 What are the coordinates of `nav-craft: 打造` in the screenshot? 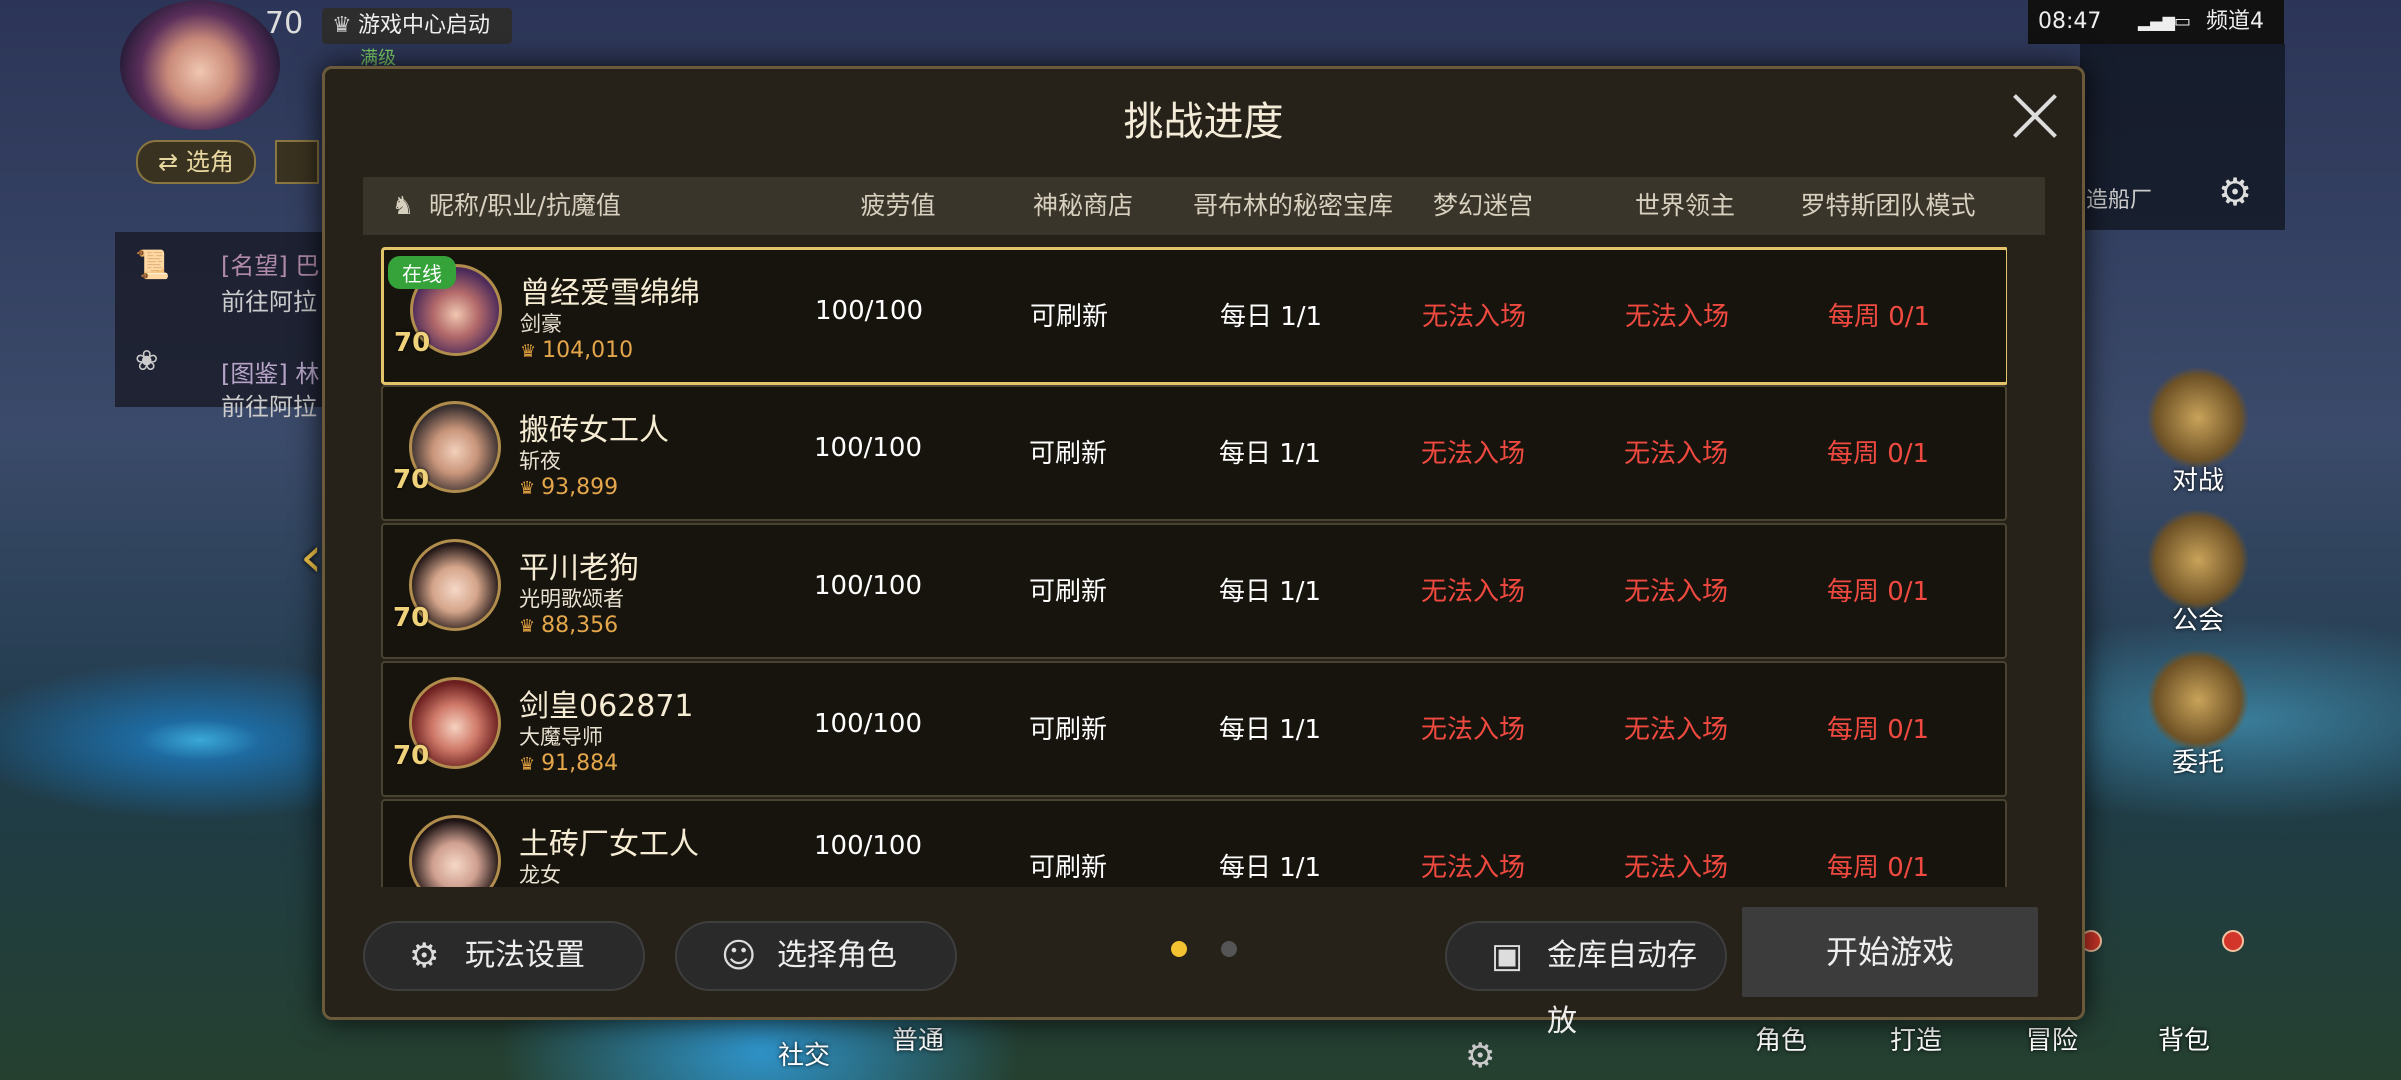 It's located at (1916, 1038).